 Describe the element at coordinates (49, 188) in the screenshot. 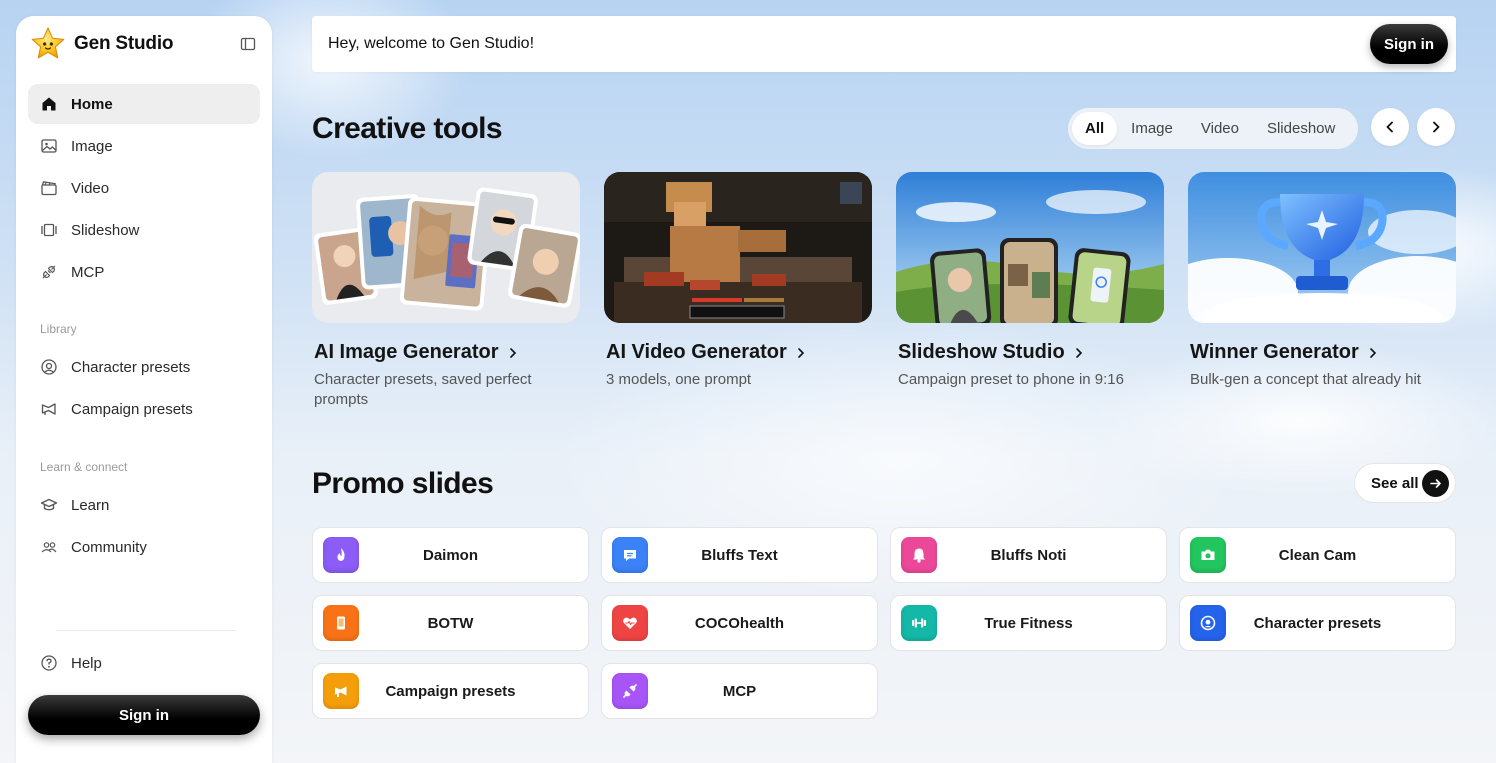

I see `video-icon` at that location.